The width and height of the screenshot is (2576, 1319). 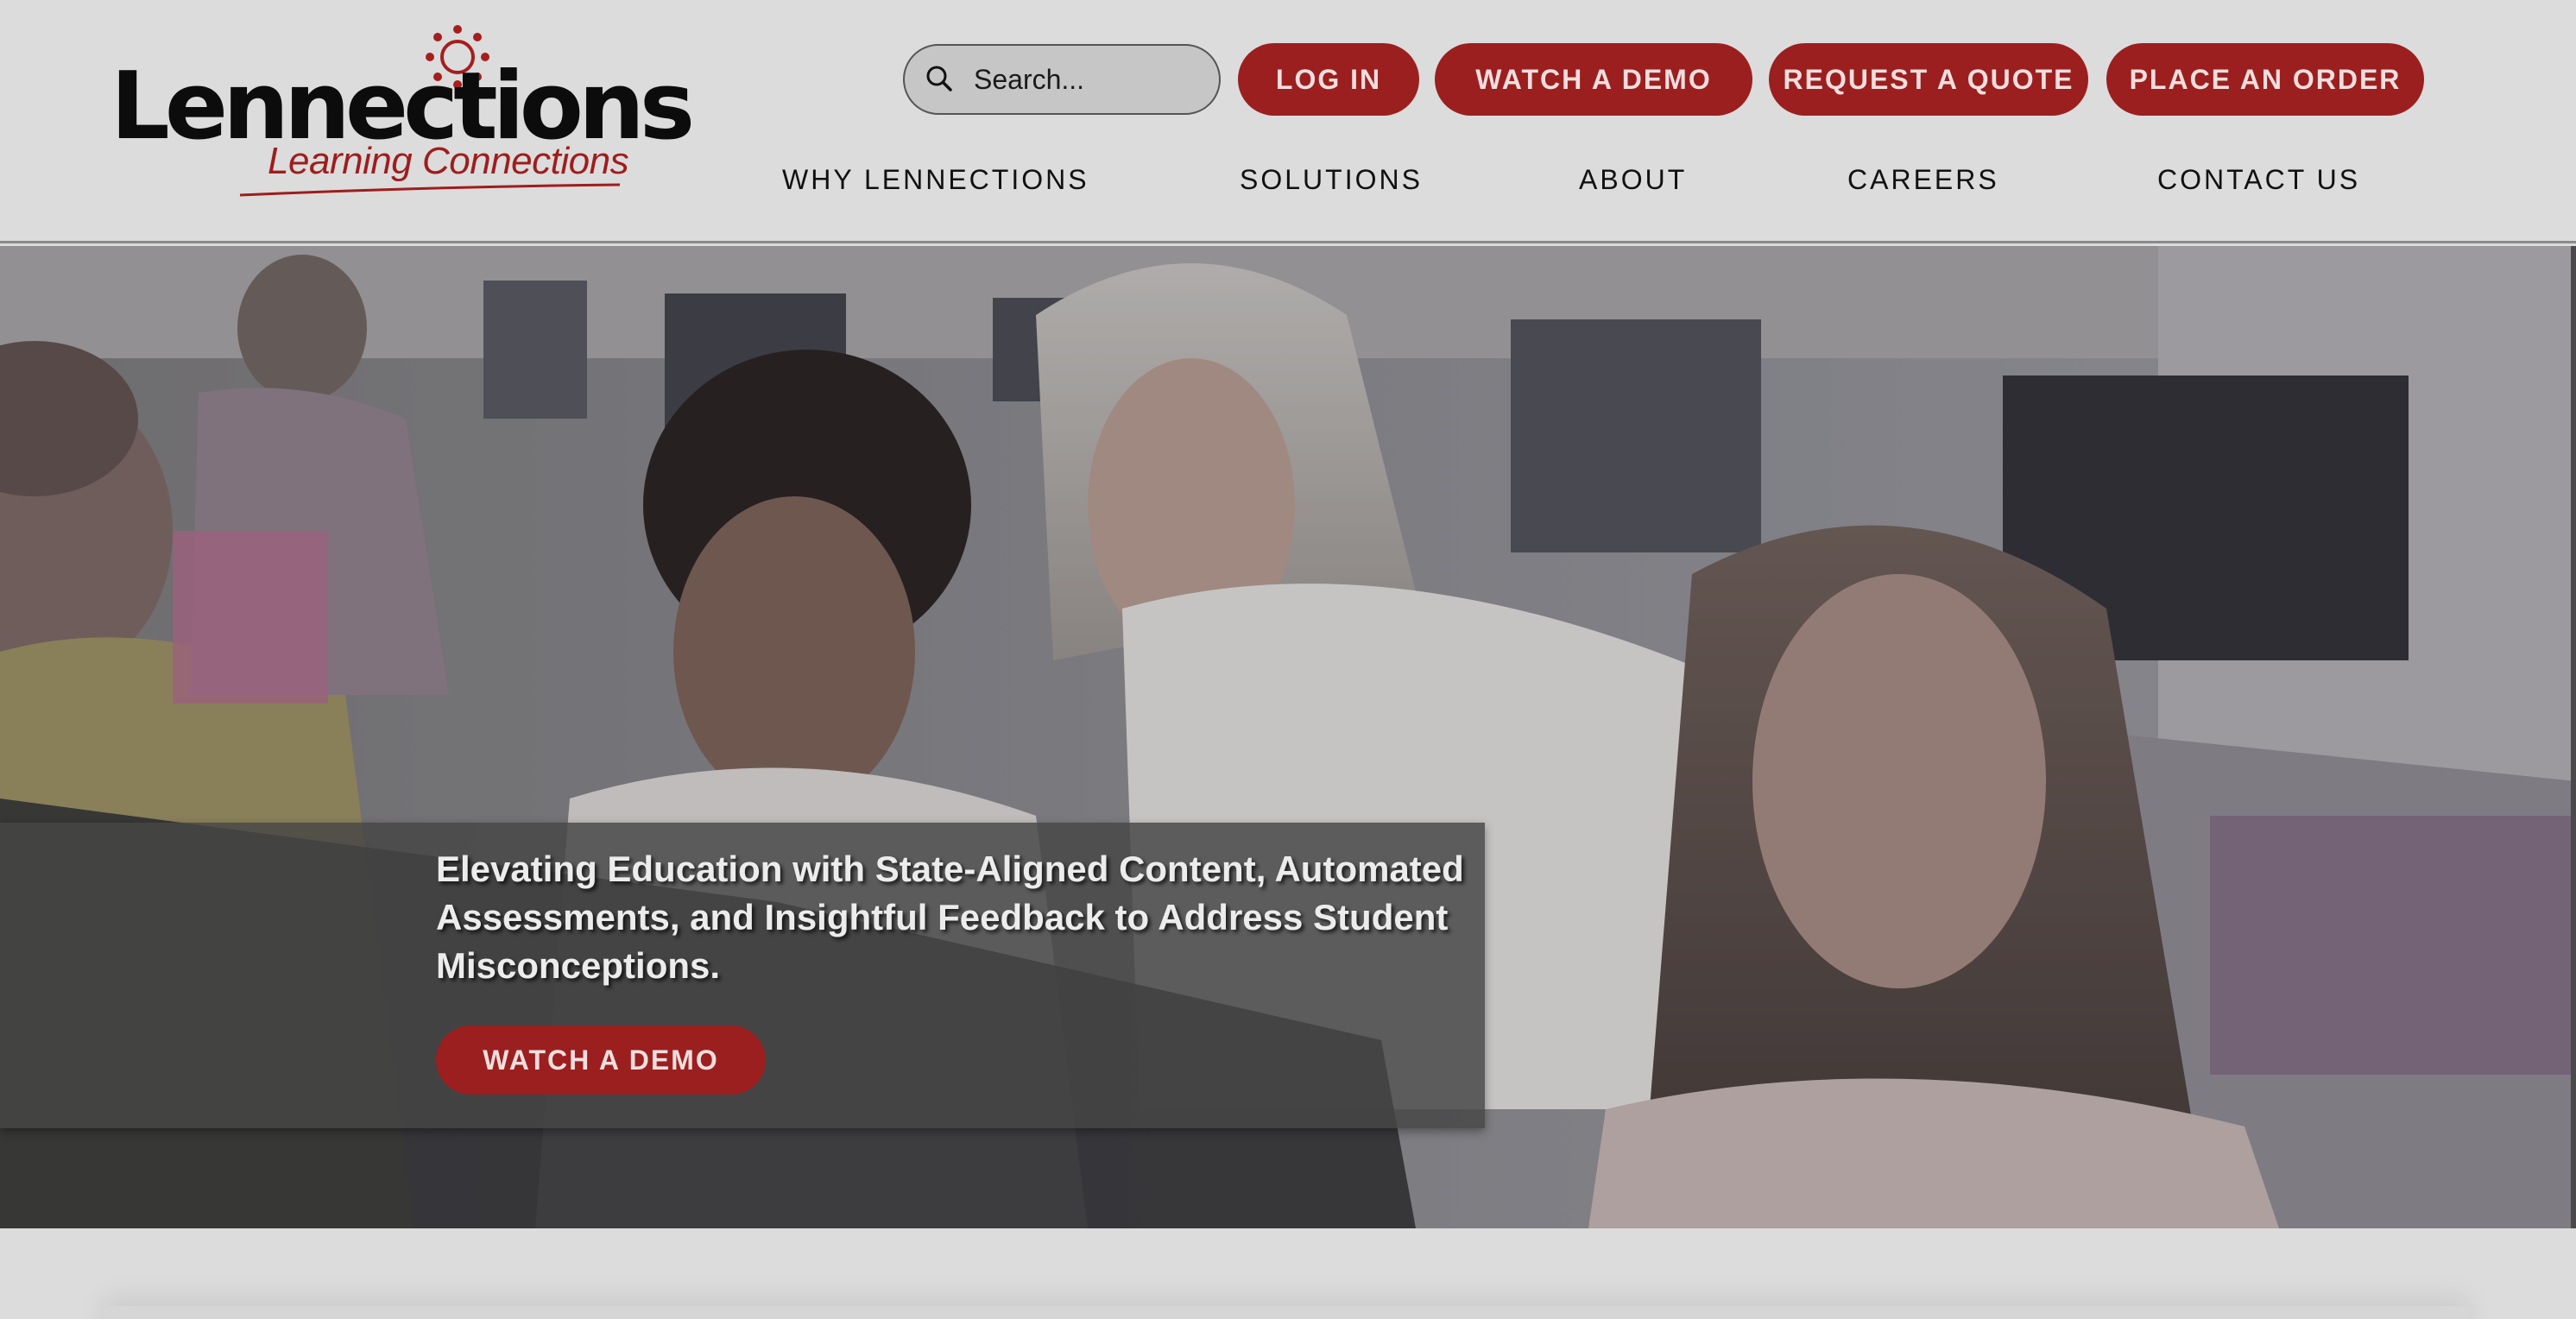 What do you see at coordinates (1328, 79) in the screenshot?
I see `login-button: LOG IN` at bounding box center [1328, 79].